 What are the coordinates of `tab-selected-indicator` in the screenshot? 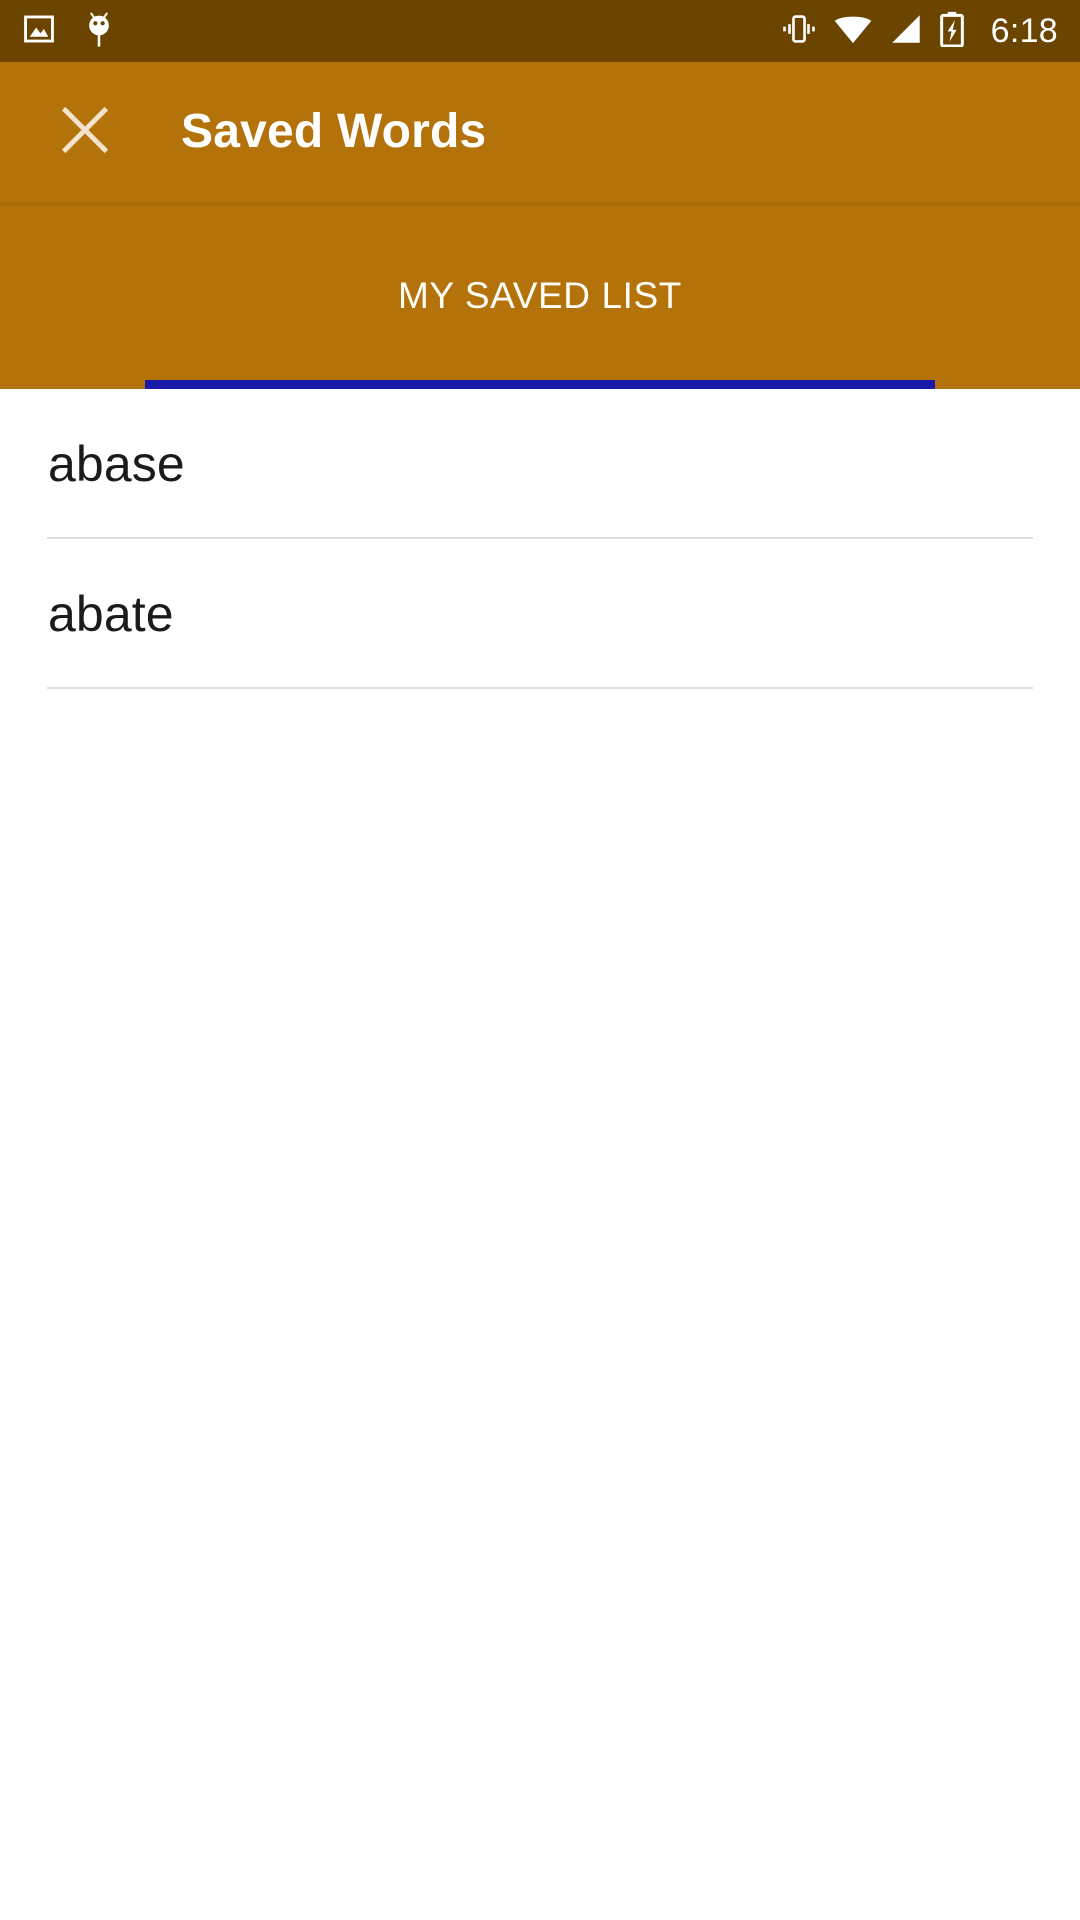 It's located at (540, 384).